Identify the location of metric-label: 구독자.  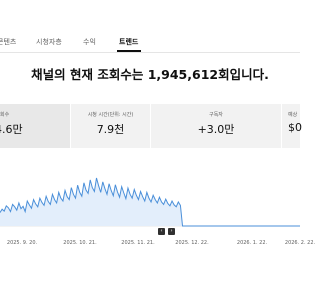
(216, 115).